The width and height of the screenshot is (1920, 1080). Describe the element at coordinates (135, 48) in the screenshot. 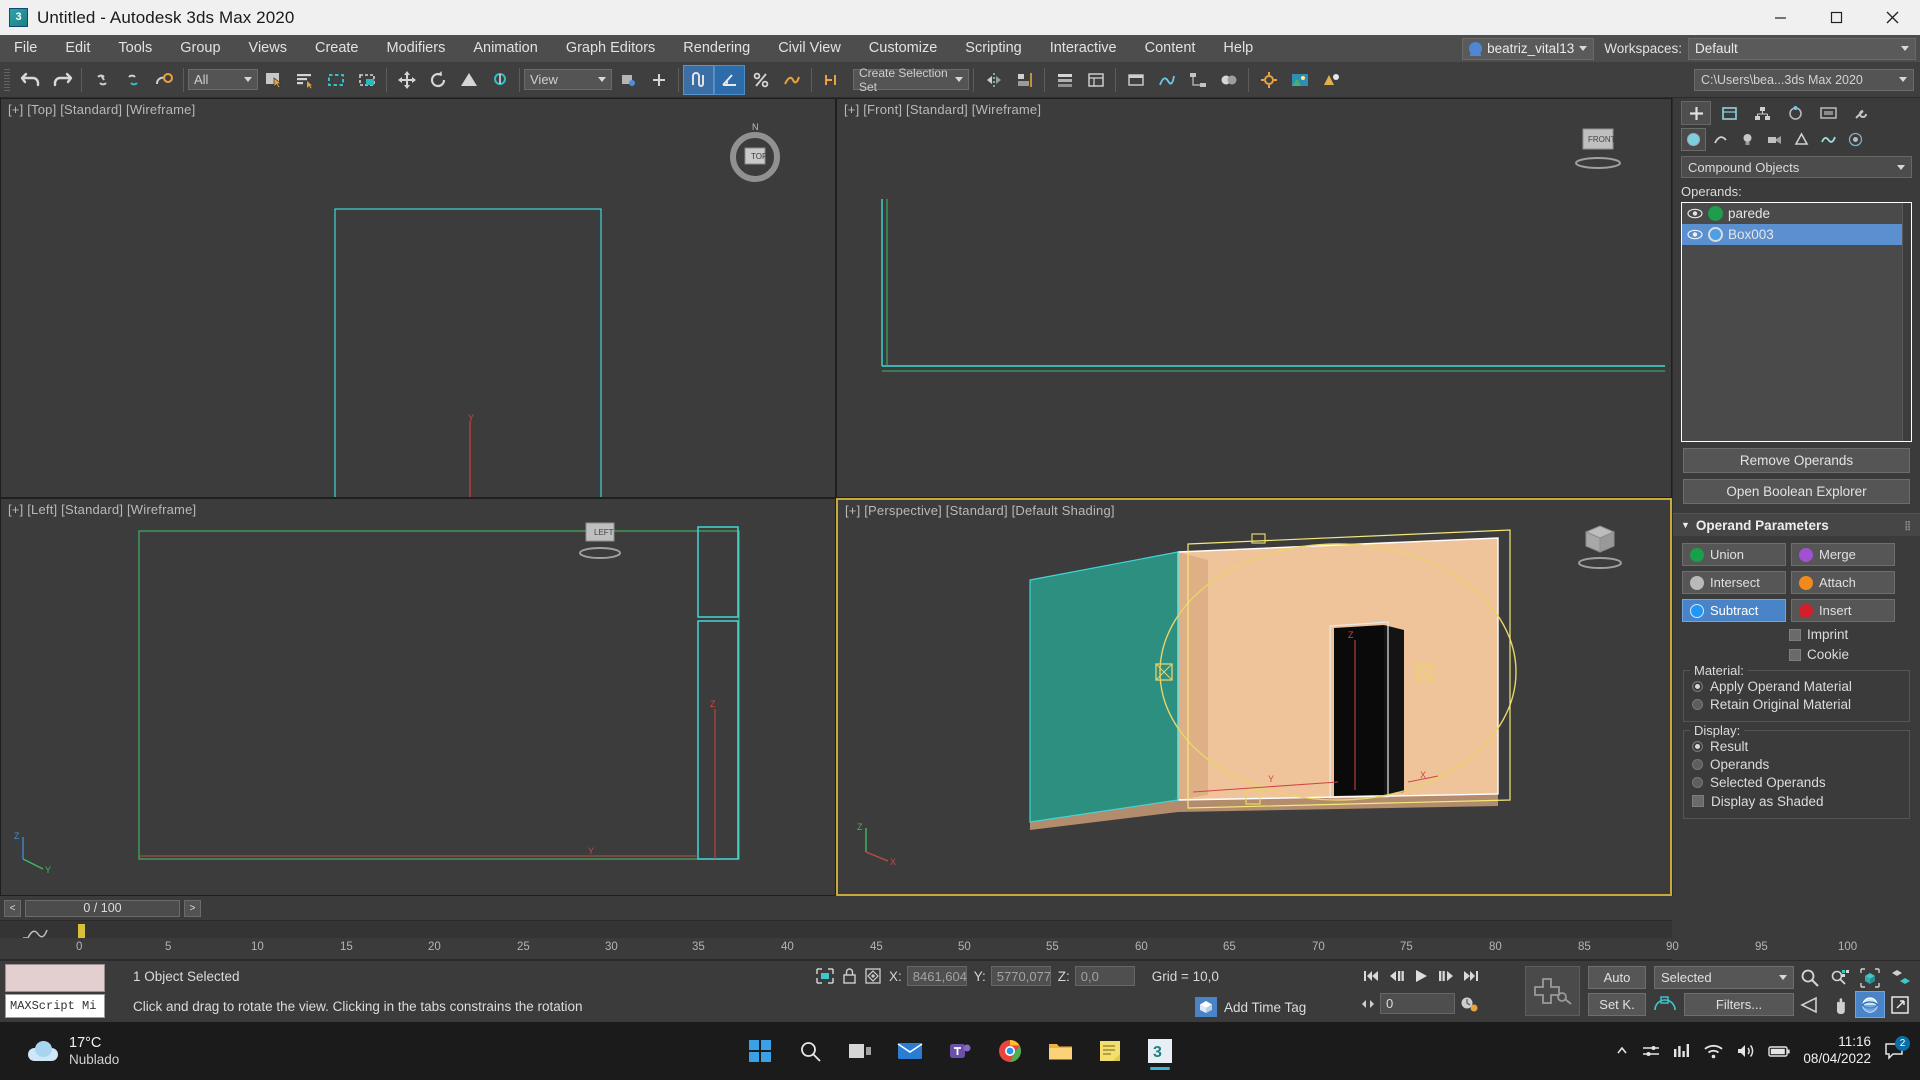

I see `menu-tools: Tools` at that location.